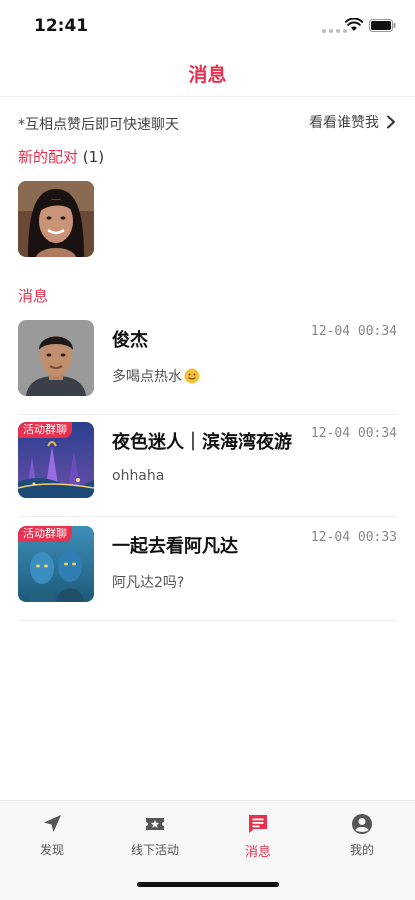 This screenshot has width=415, height=900. I want to click on new-matches-label: 新的配对, so click(48, 157).